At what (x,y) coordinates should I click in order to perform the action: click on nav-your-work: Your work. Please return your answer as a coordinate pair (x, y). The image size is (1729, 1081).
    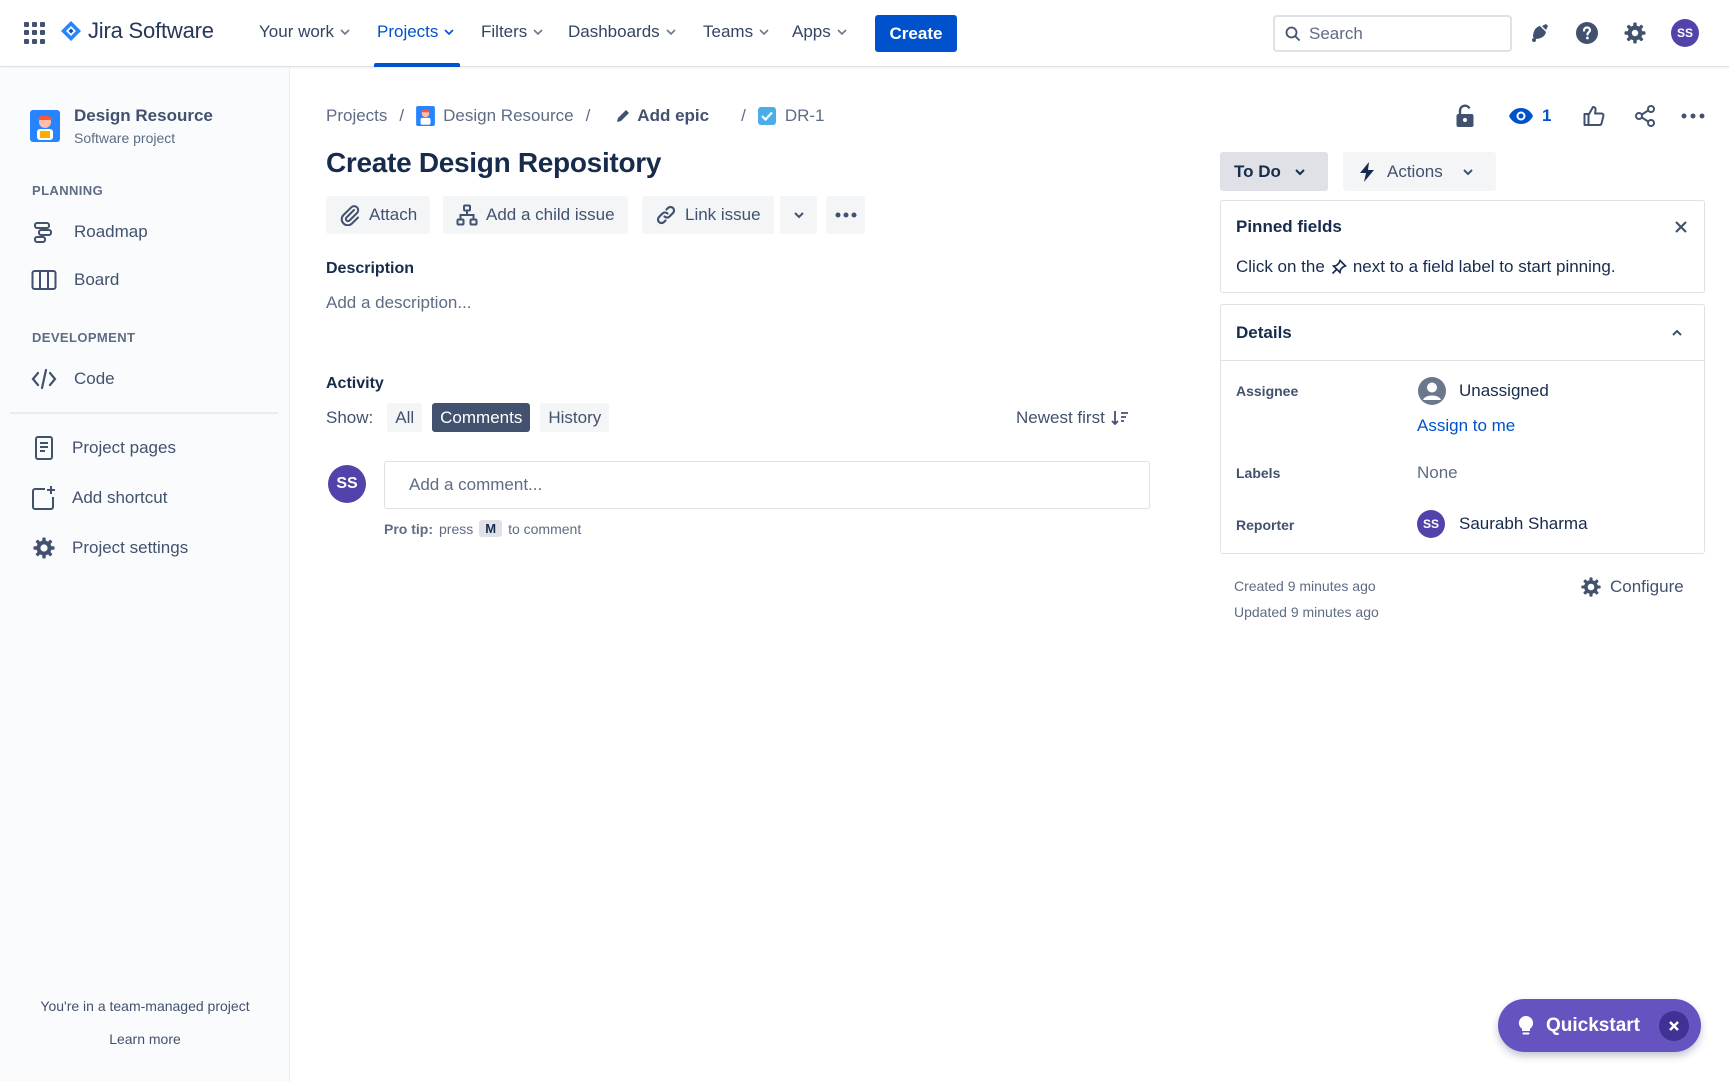
    Looking at the image, I should click on (305, 32).